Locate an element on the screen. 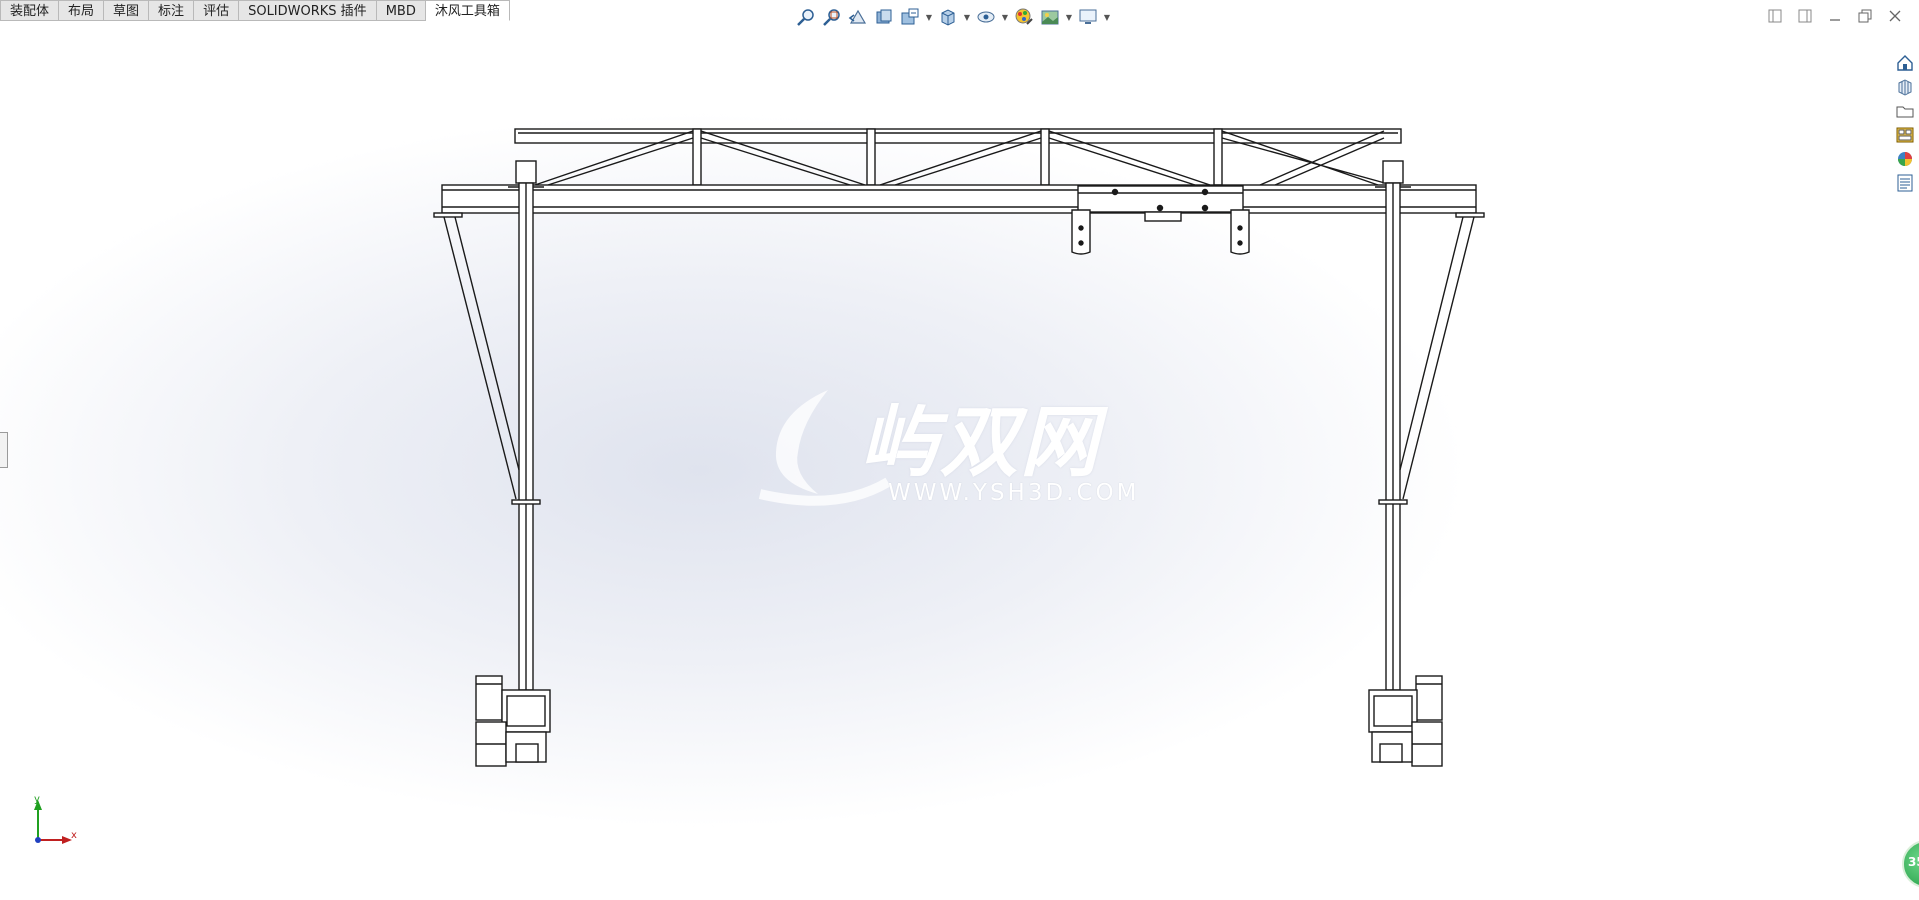 The width and height of the screenshot is (1919, 900). triad-x-label: x is located at coordinates (74, 835).